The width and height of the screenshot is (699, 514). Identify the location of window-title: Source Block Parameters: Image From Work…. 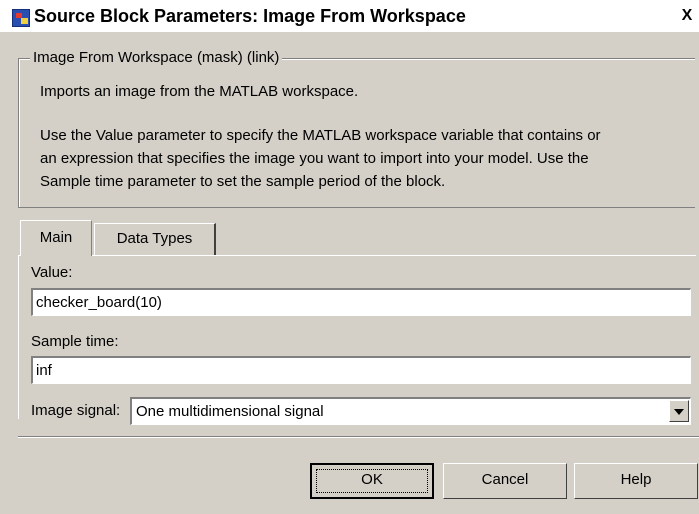
(250, 16).